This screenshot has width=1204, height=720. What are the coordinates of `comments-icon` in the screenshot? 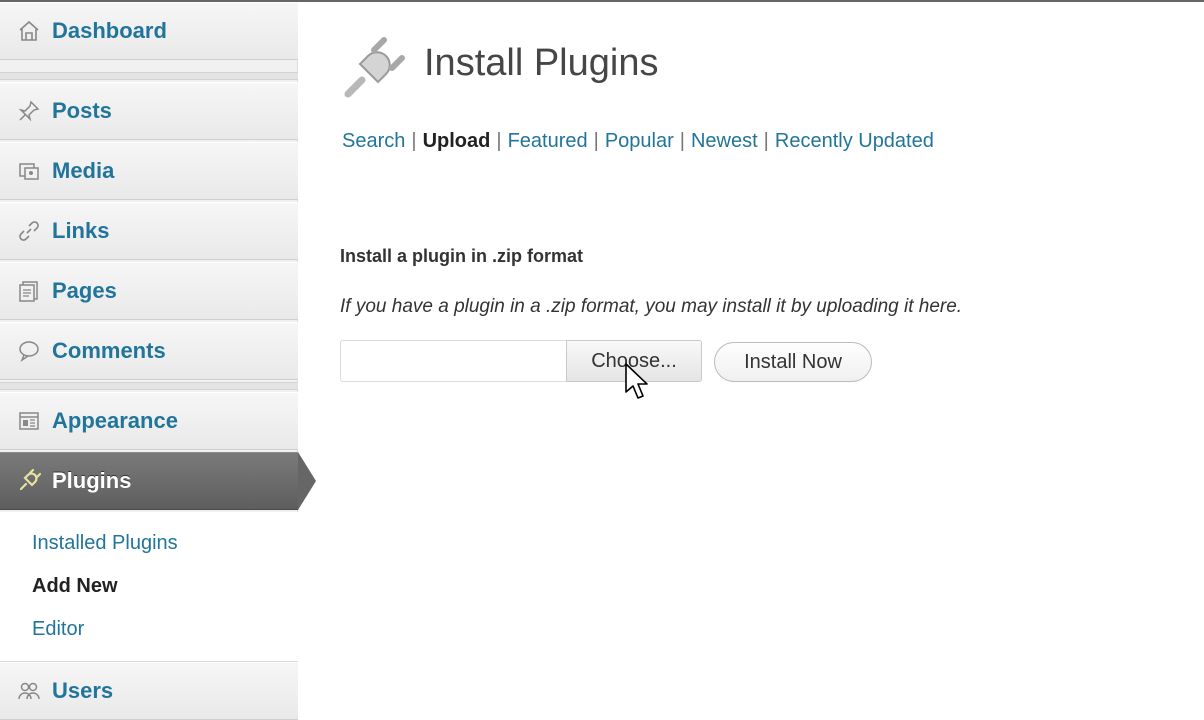 It's located at (29, 351).